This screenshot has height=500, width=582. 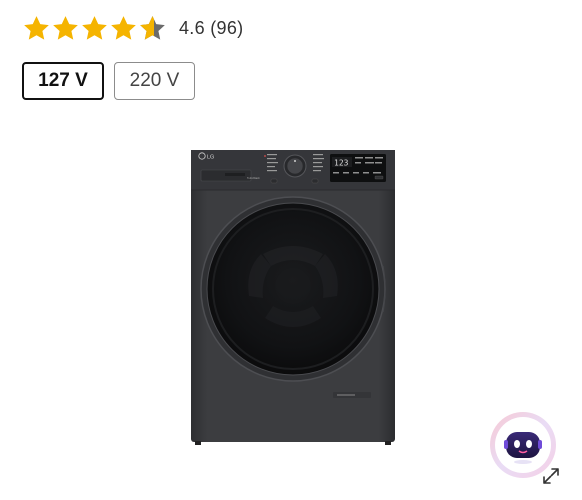 I want to click on product-rating: 4.6 (96), so click(x=132, y=28).